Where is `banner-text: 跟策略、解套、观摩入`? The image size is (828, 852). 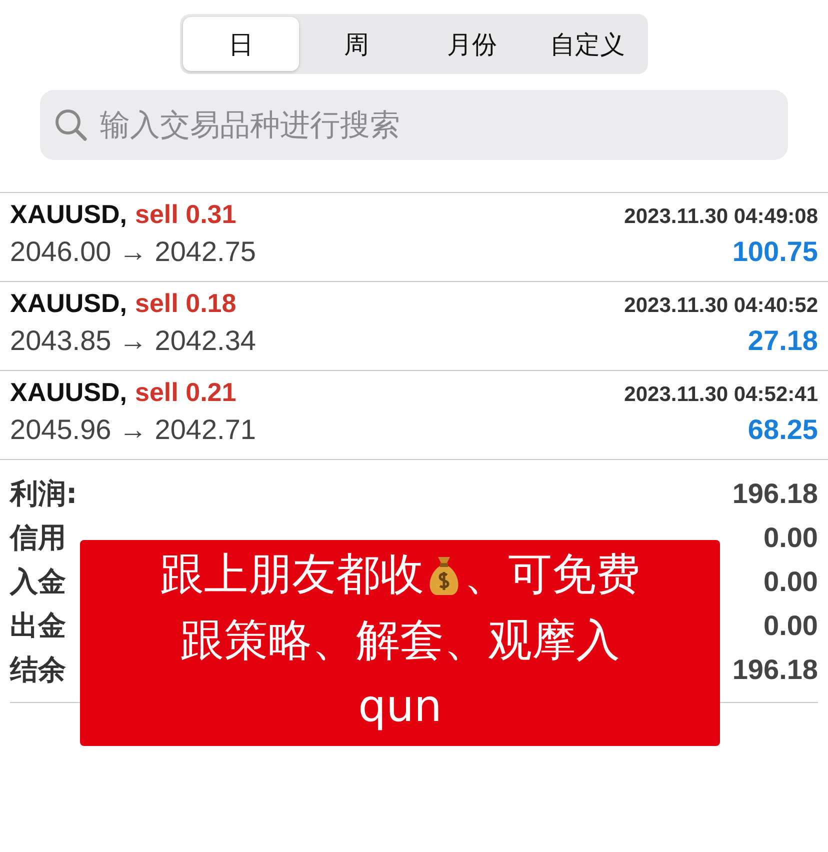 banner-text: 跟策略、解套、观摩入 is located at coordinates (400, 641).